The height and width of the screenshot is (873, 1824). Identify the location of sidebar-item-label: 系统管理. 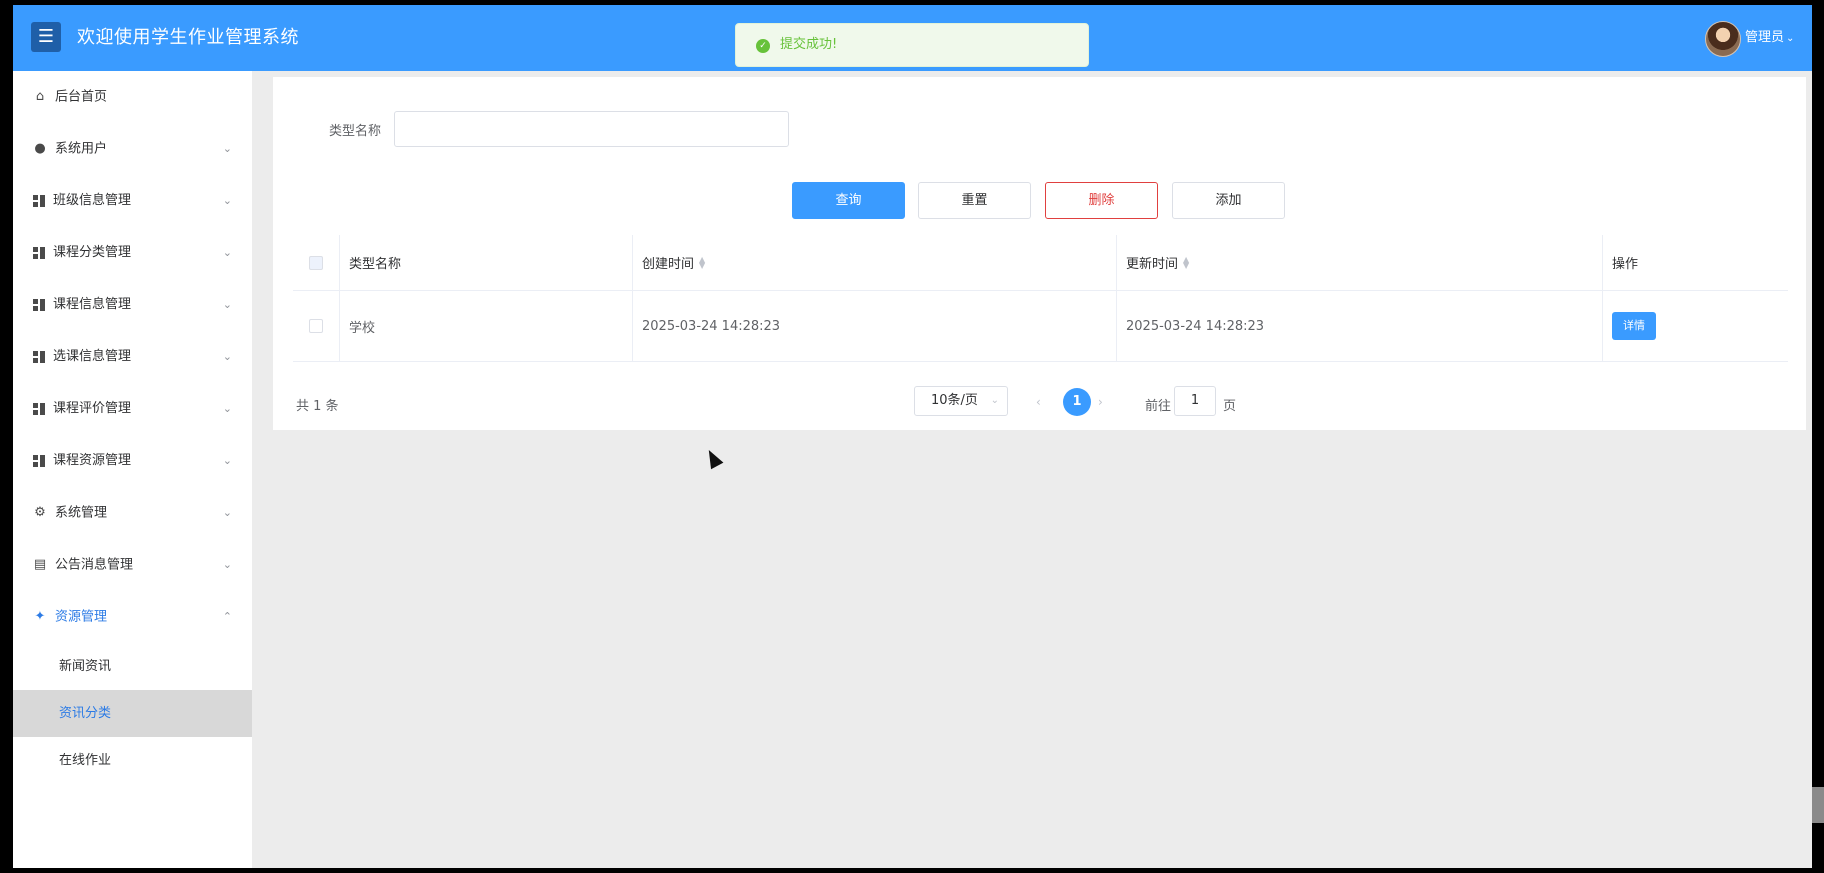
(81, 513).